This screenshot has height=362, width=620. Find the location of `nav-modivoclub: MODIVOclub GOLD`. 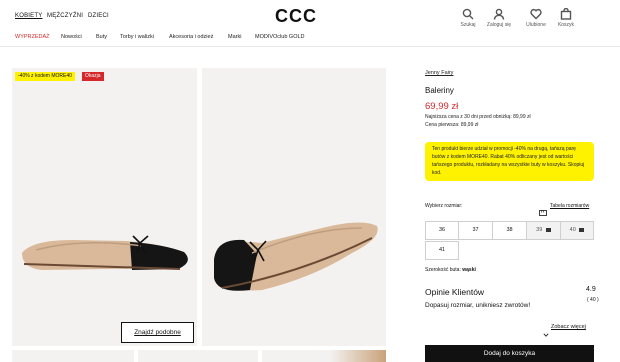

nav-modivoclub: MODIVOclub GOLD is located at coordinates (280, 37).